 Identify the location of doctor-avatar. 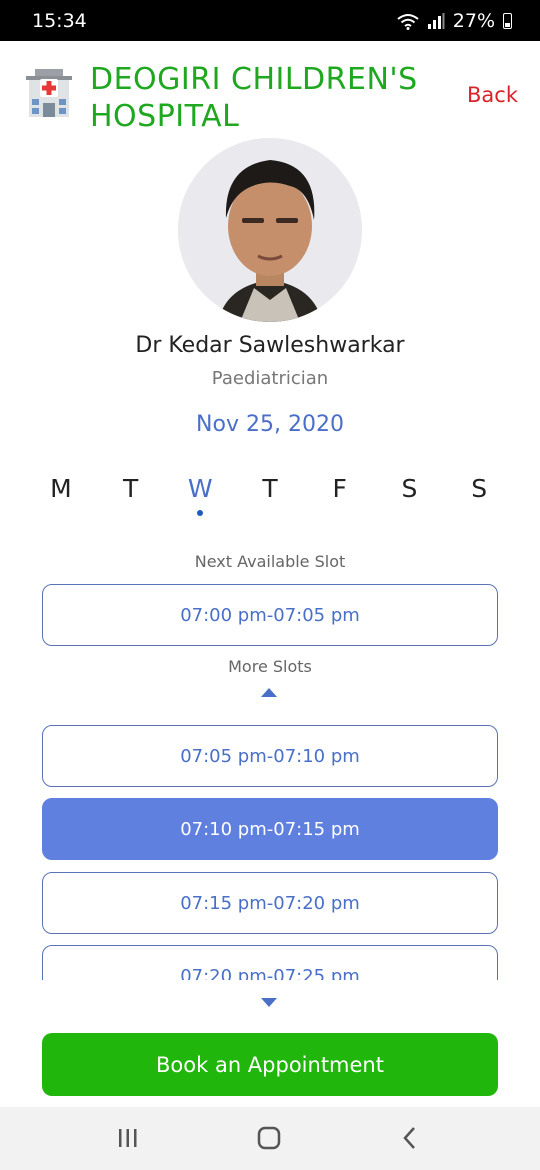
(270, 230).